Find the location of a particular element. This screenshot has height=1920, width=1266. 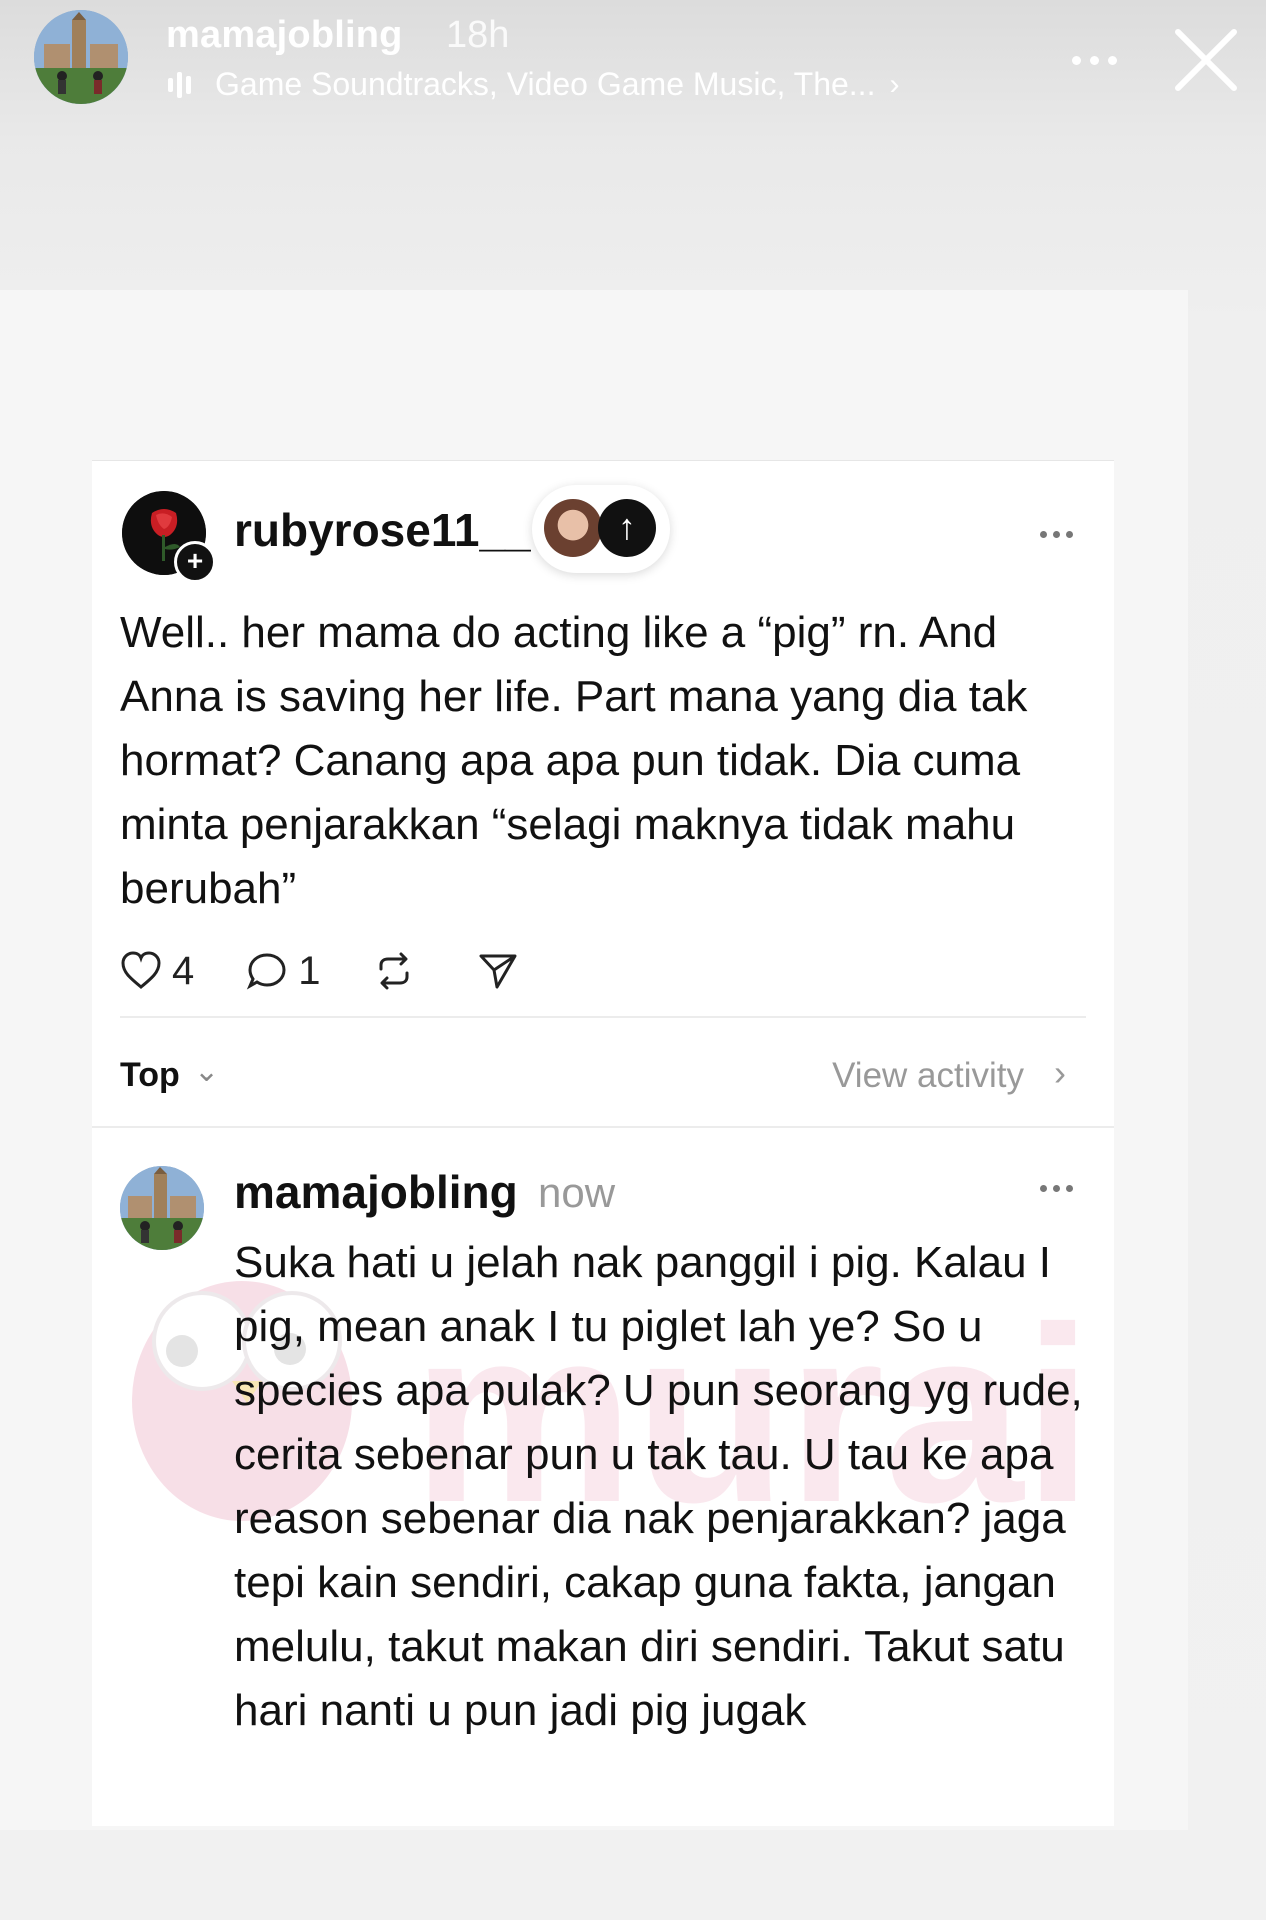

repost-button is located at coordinates (399, 971).